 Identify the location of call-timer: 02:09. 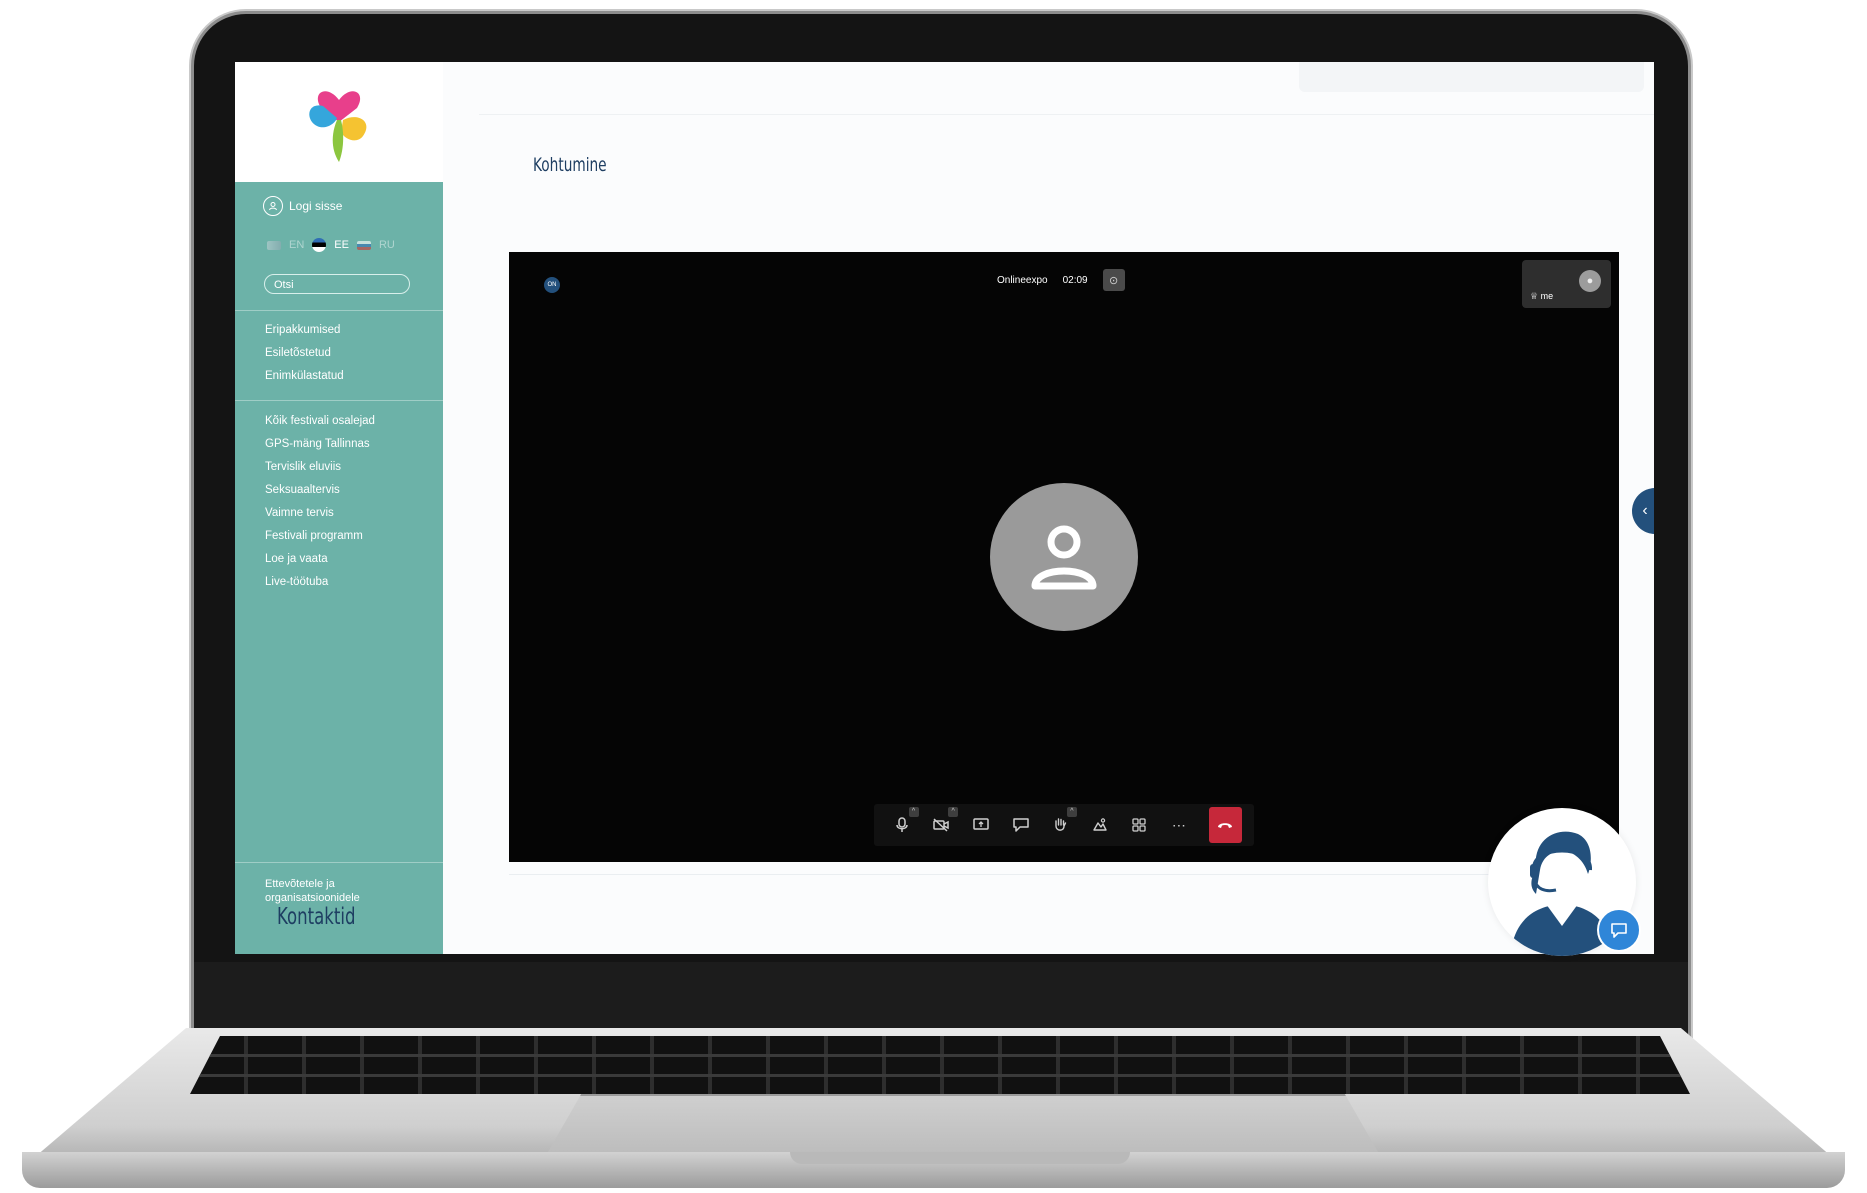
(1075, 280).